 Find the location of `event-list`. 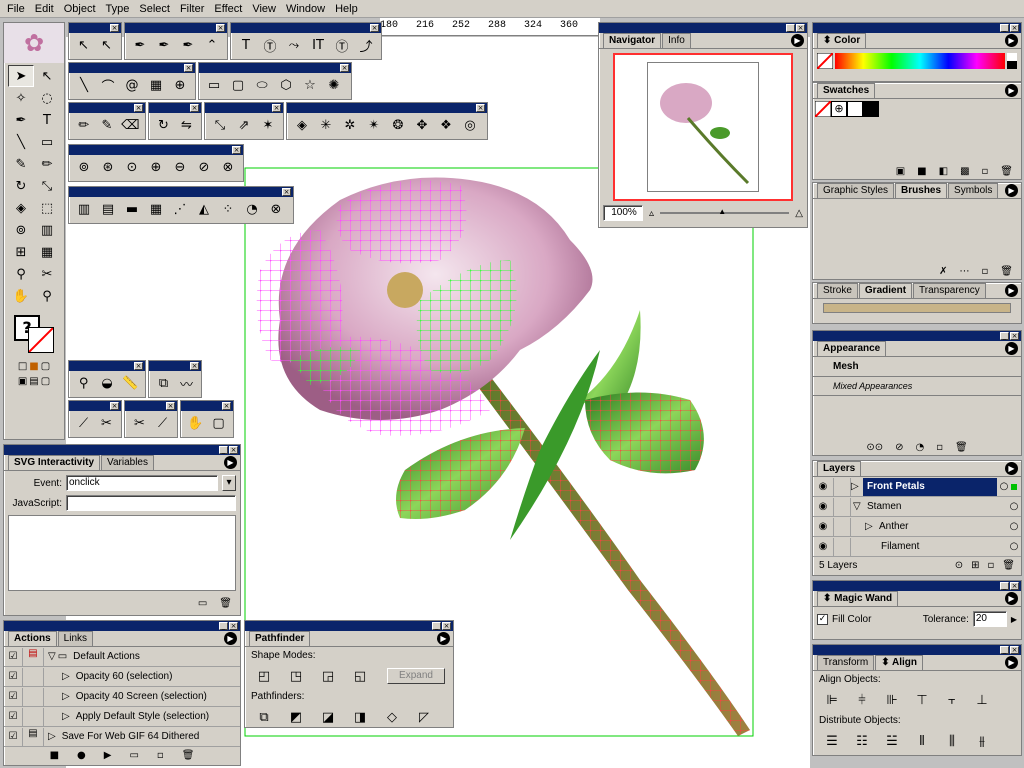

event-list is located at coordinates (122, 553).